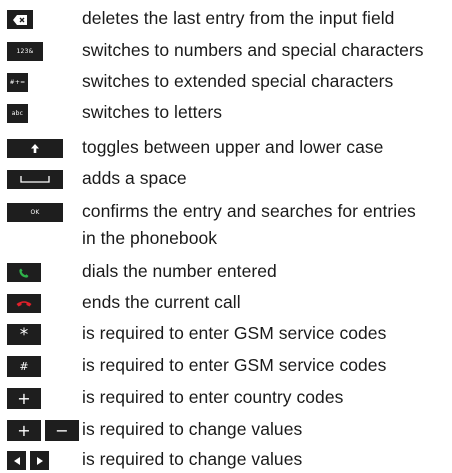 This screenshot has width=452, height=473. I want to click on backspace-icon, so click(20, 19).